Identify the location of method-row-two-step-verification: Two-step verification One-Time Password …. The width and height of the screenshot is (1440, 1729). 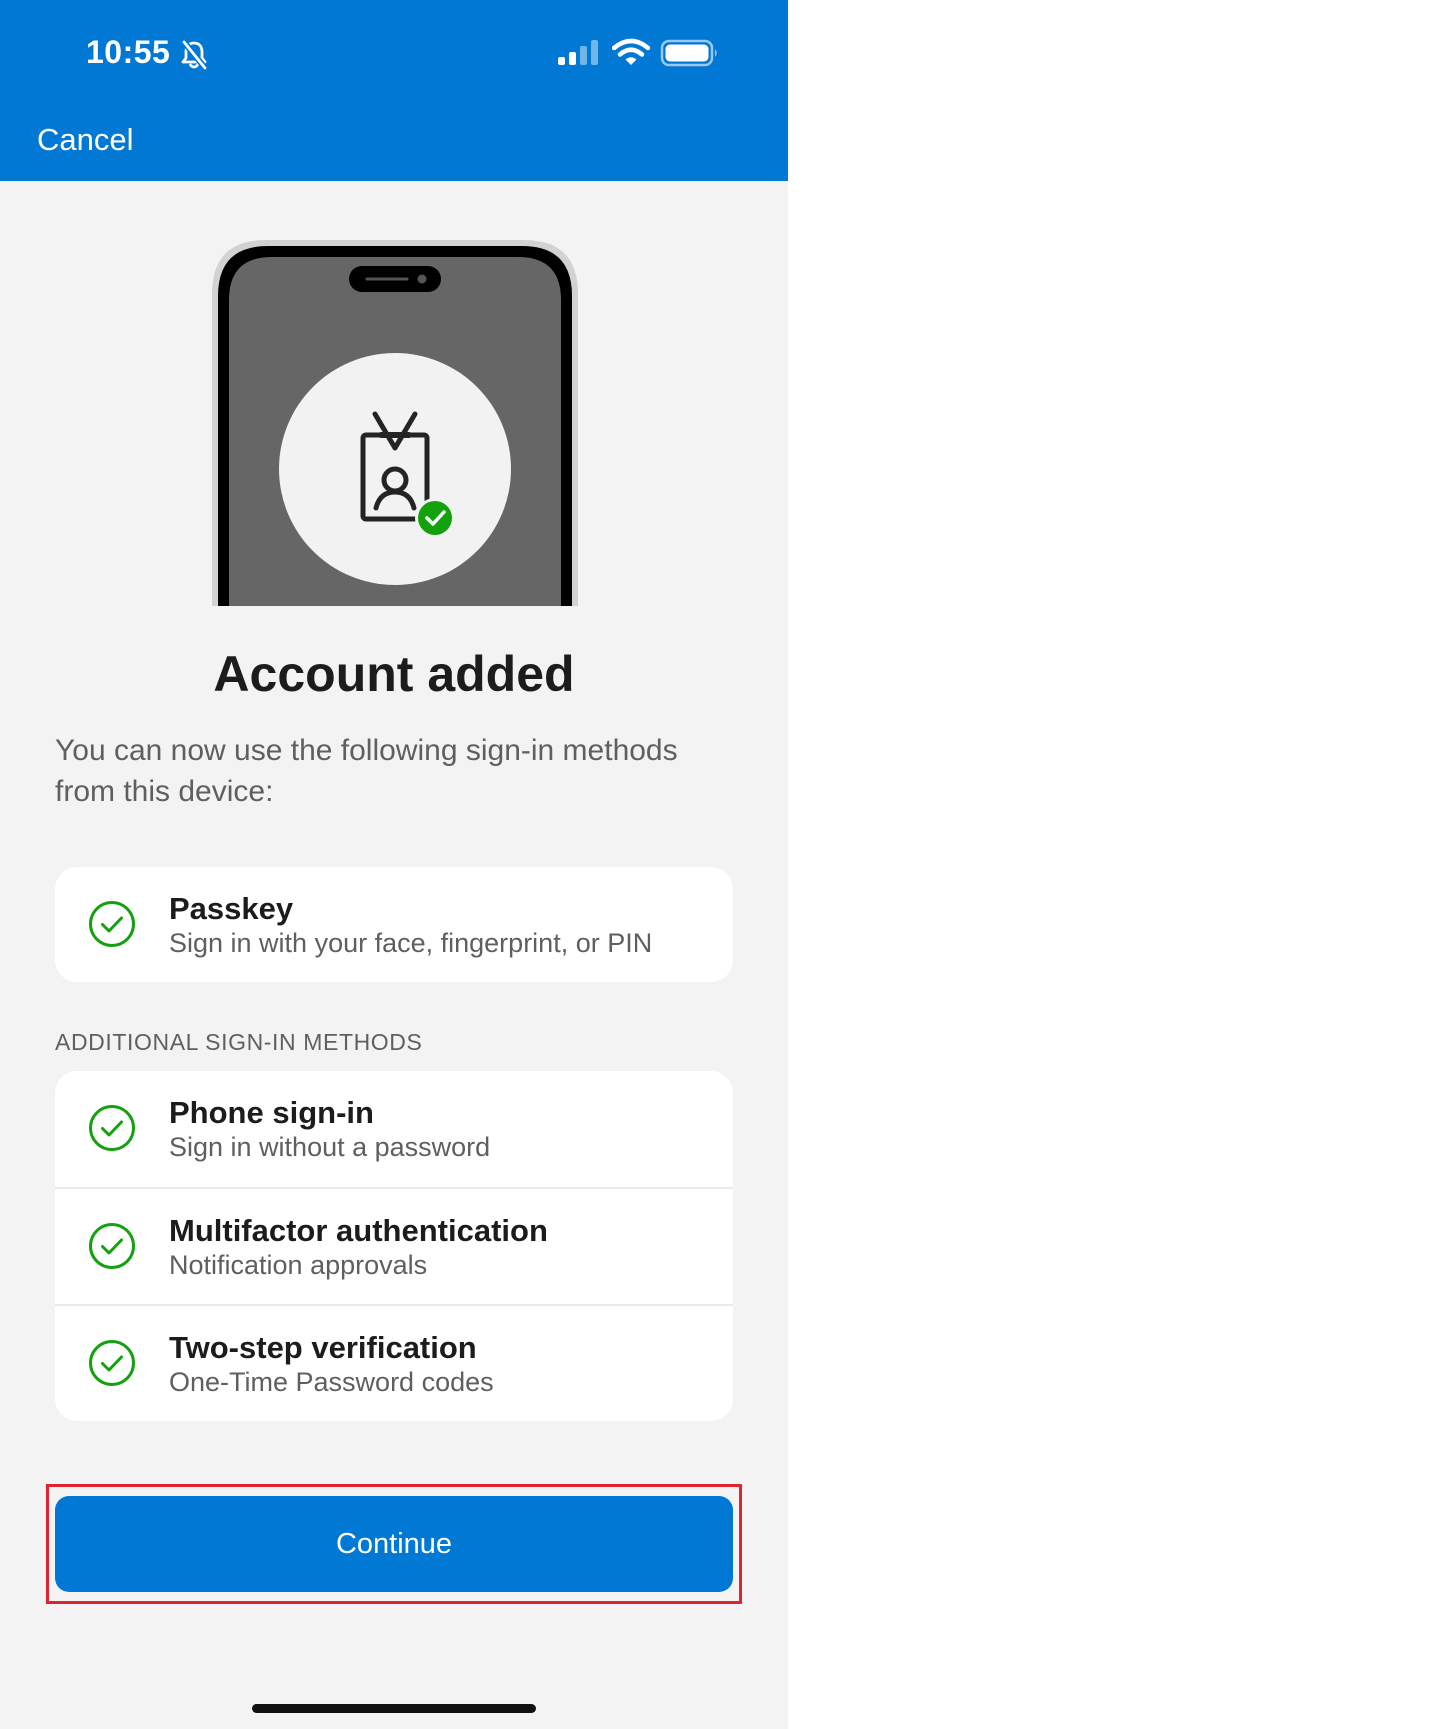
(394, 1363).